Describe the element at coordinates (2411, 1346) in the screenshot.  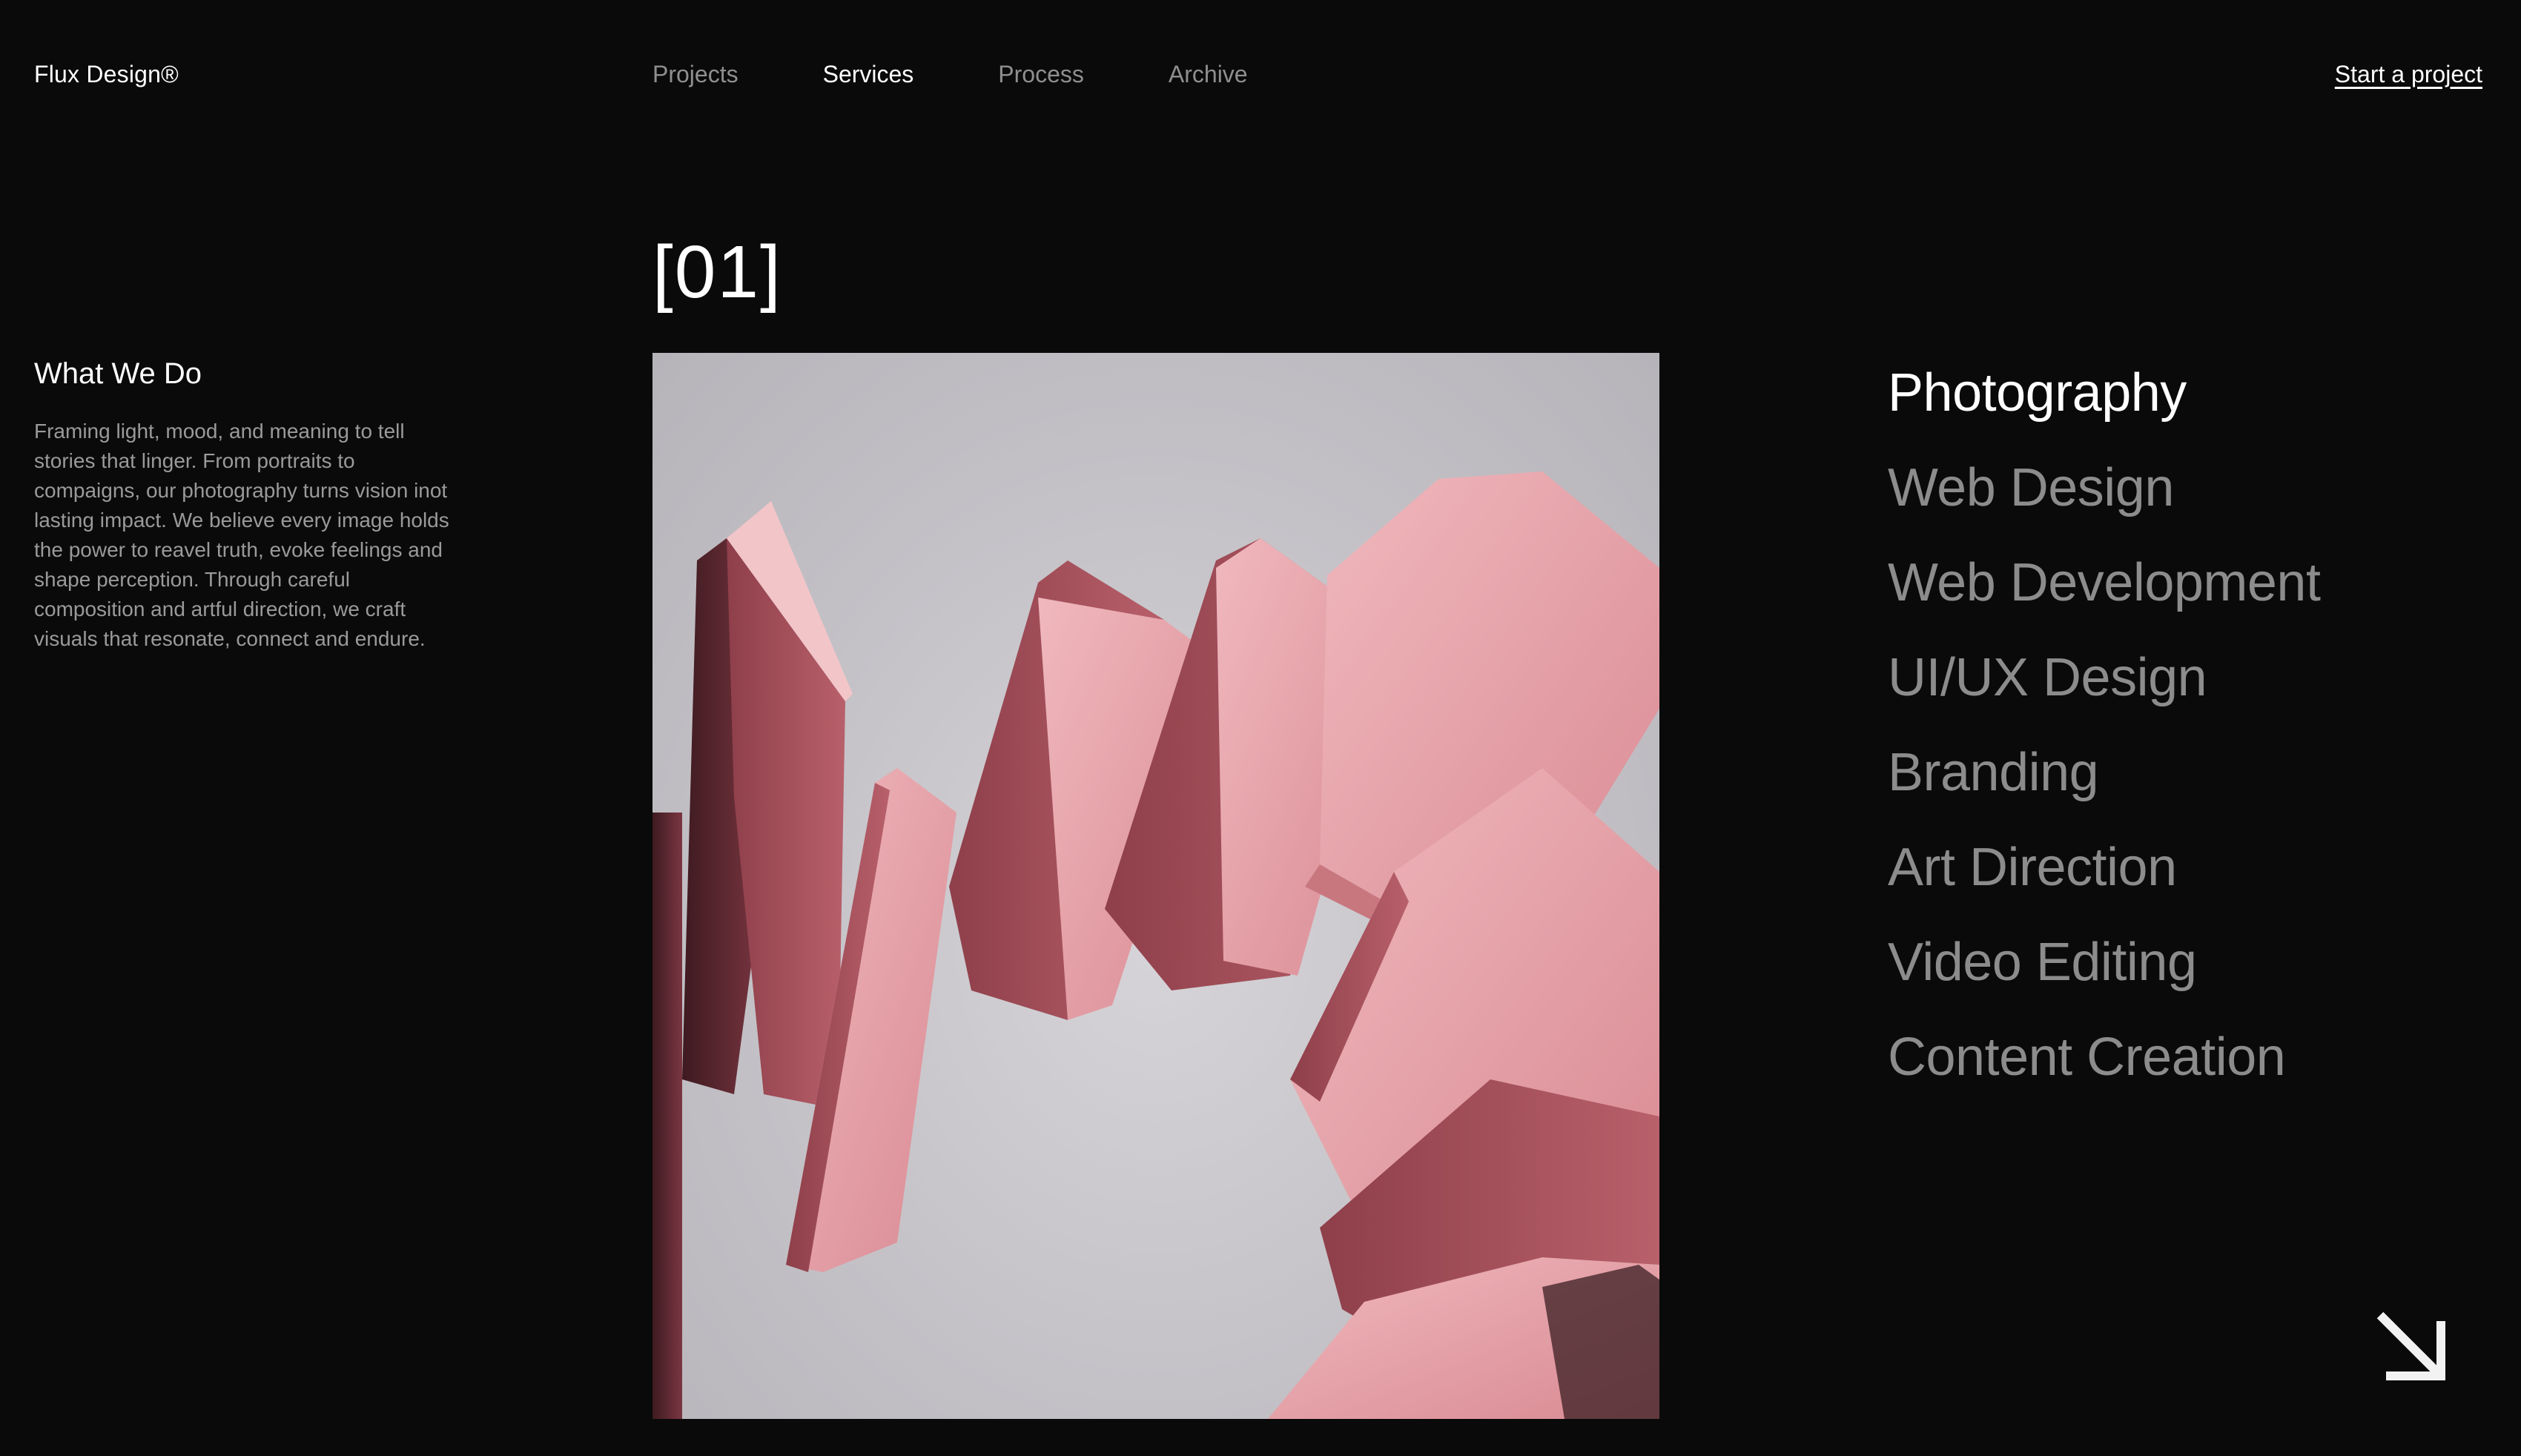
I see `arrow-down-right-icon` at that location.